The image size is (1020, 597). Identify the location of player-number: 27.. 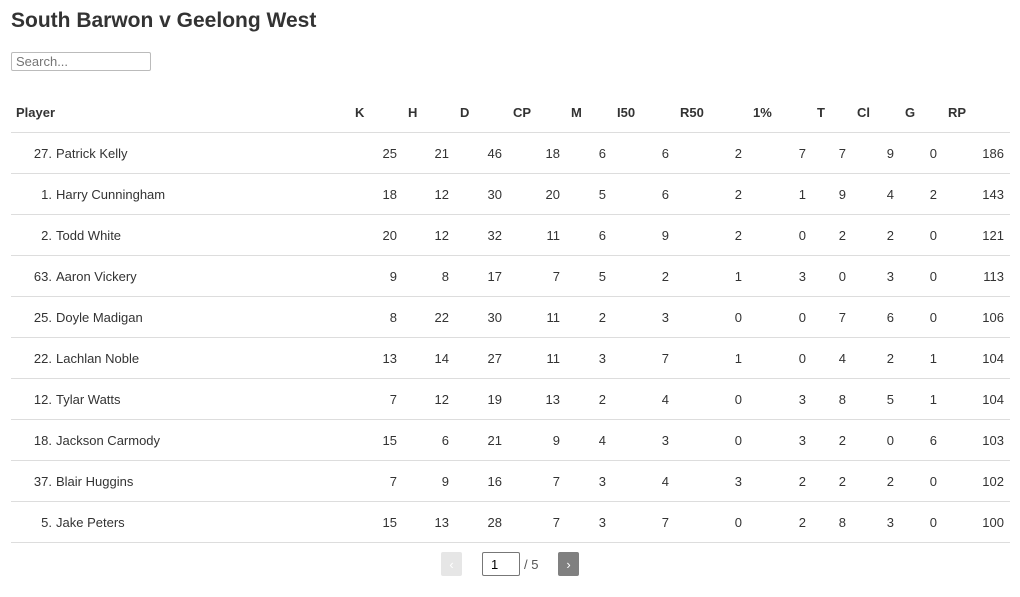
(42, 153).